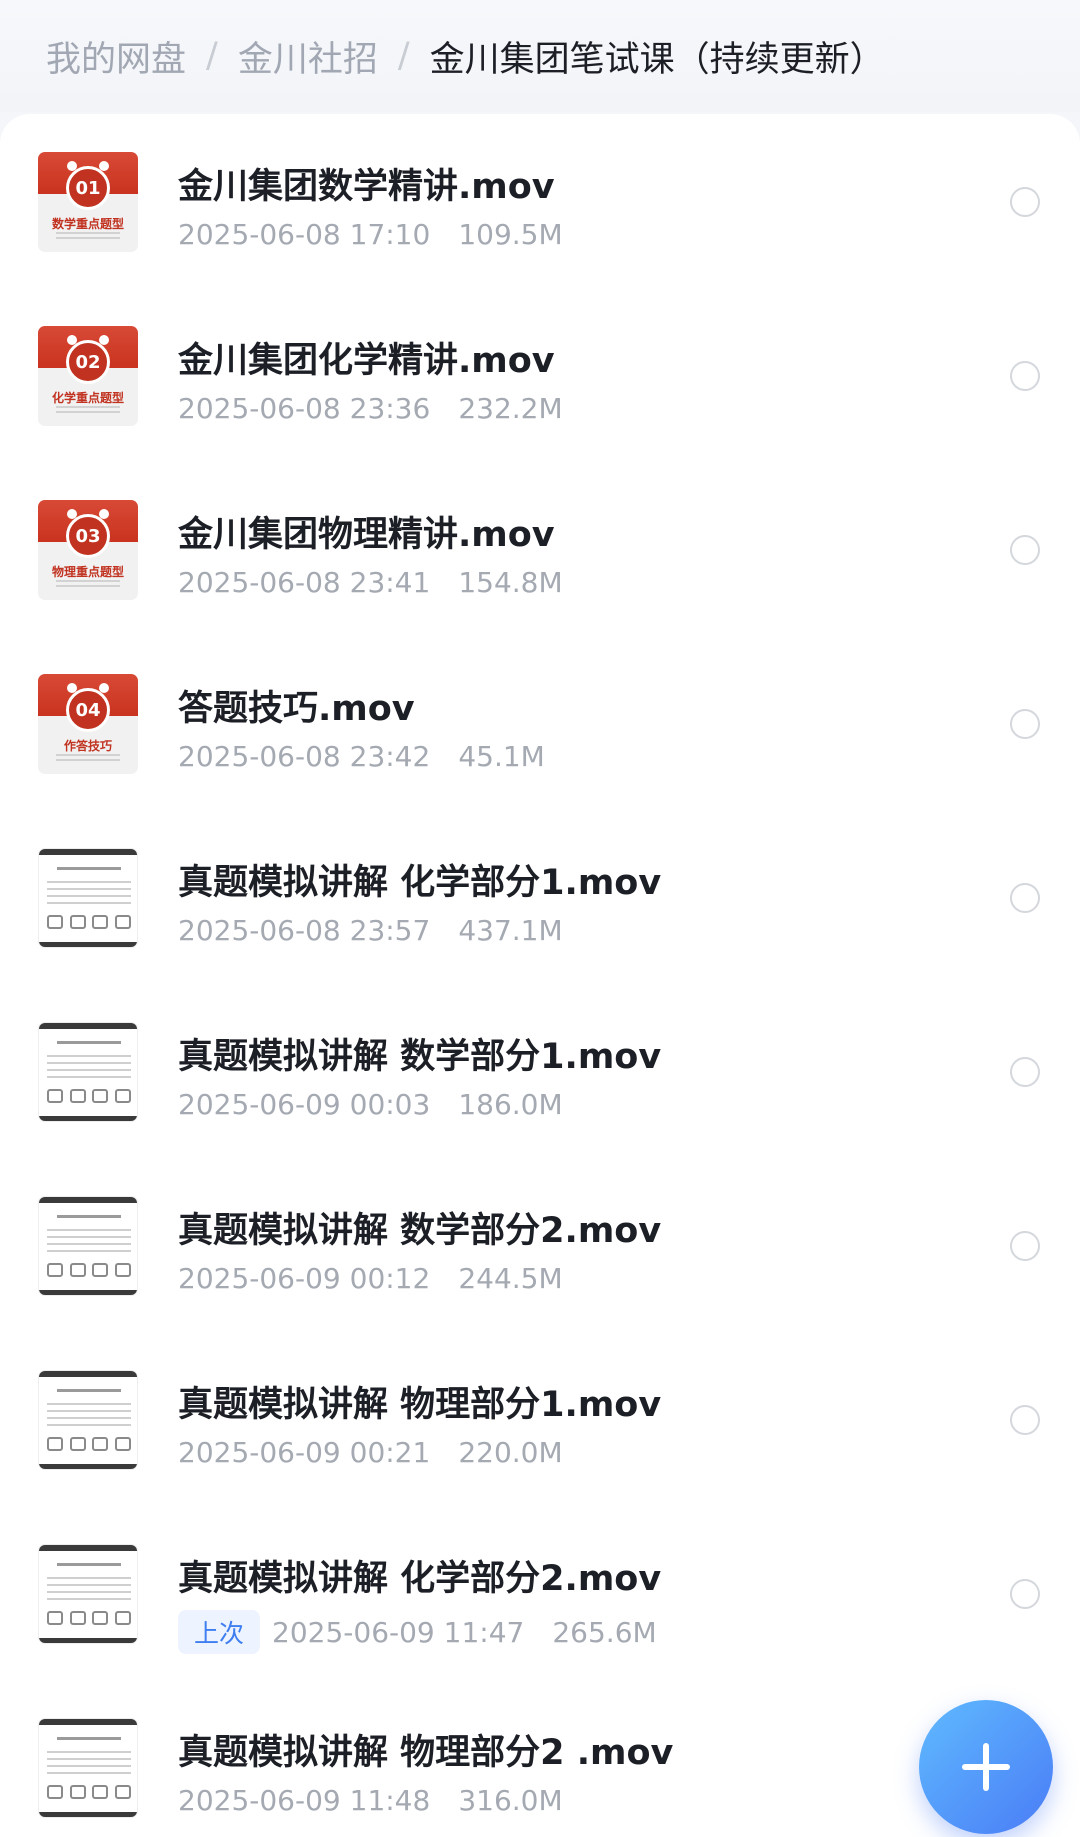  Describe the element at coordinates (87, 398) in the screenshot. I see `thumbnail-caption: 化学重点题型` at that location.